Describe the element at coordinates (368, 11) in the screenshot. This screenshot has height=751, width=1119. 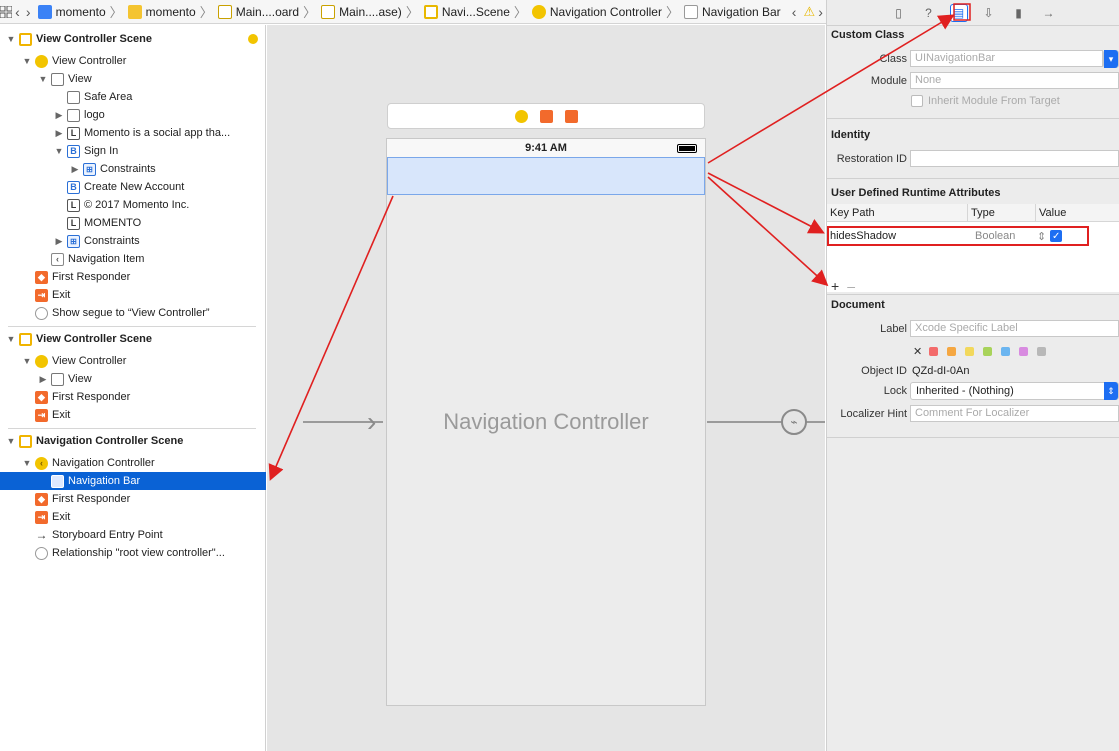
I see `crumb-storyboard-base: Main....ase) 〉` at that location.